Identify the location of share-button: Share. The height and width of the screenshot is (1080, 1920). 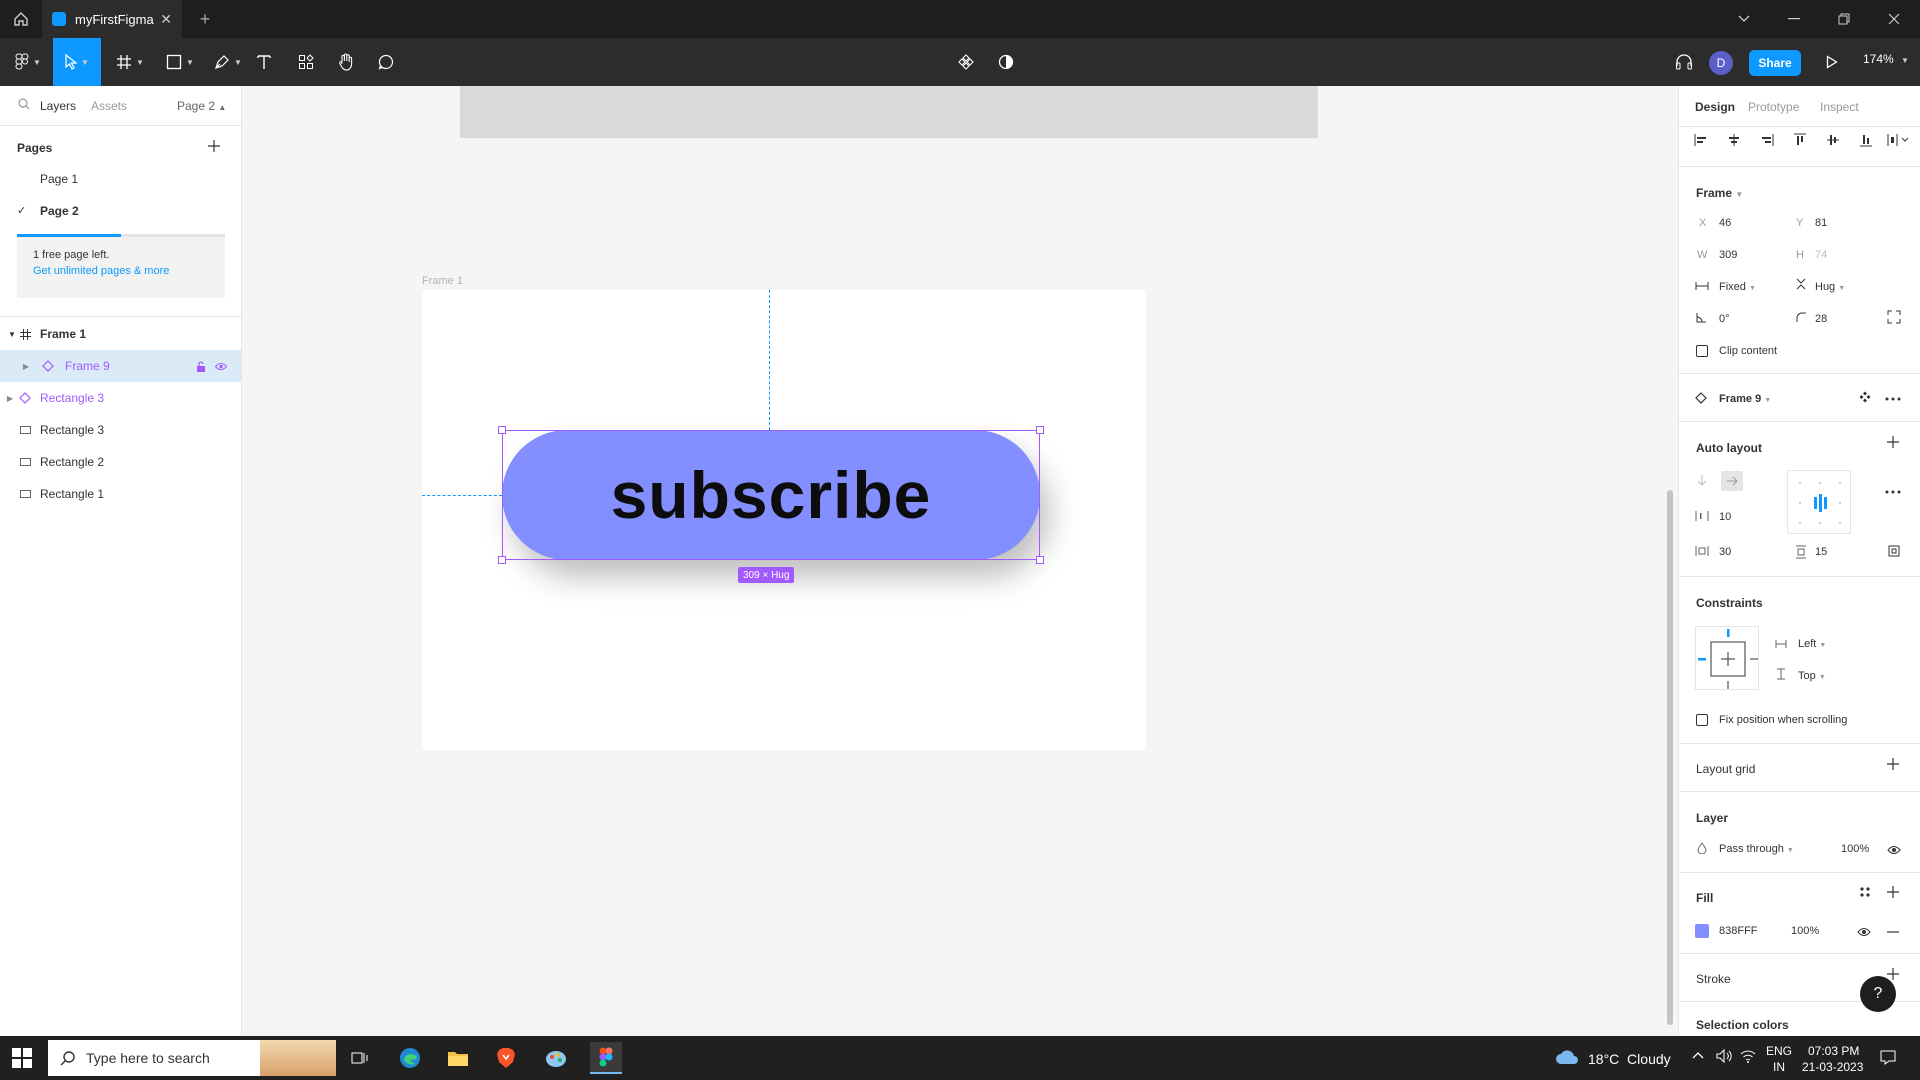
(1775, 63).